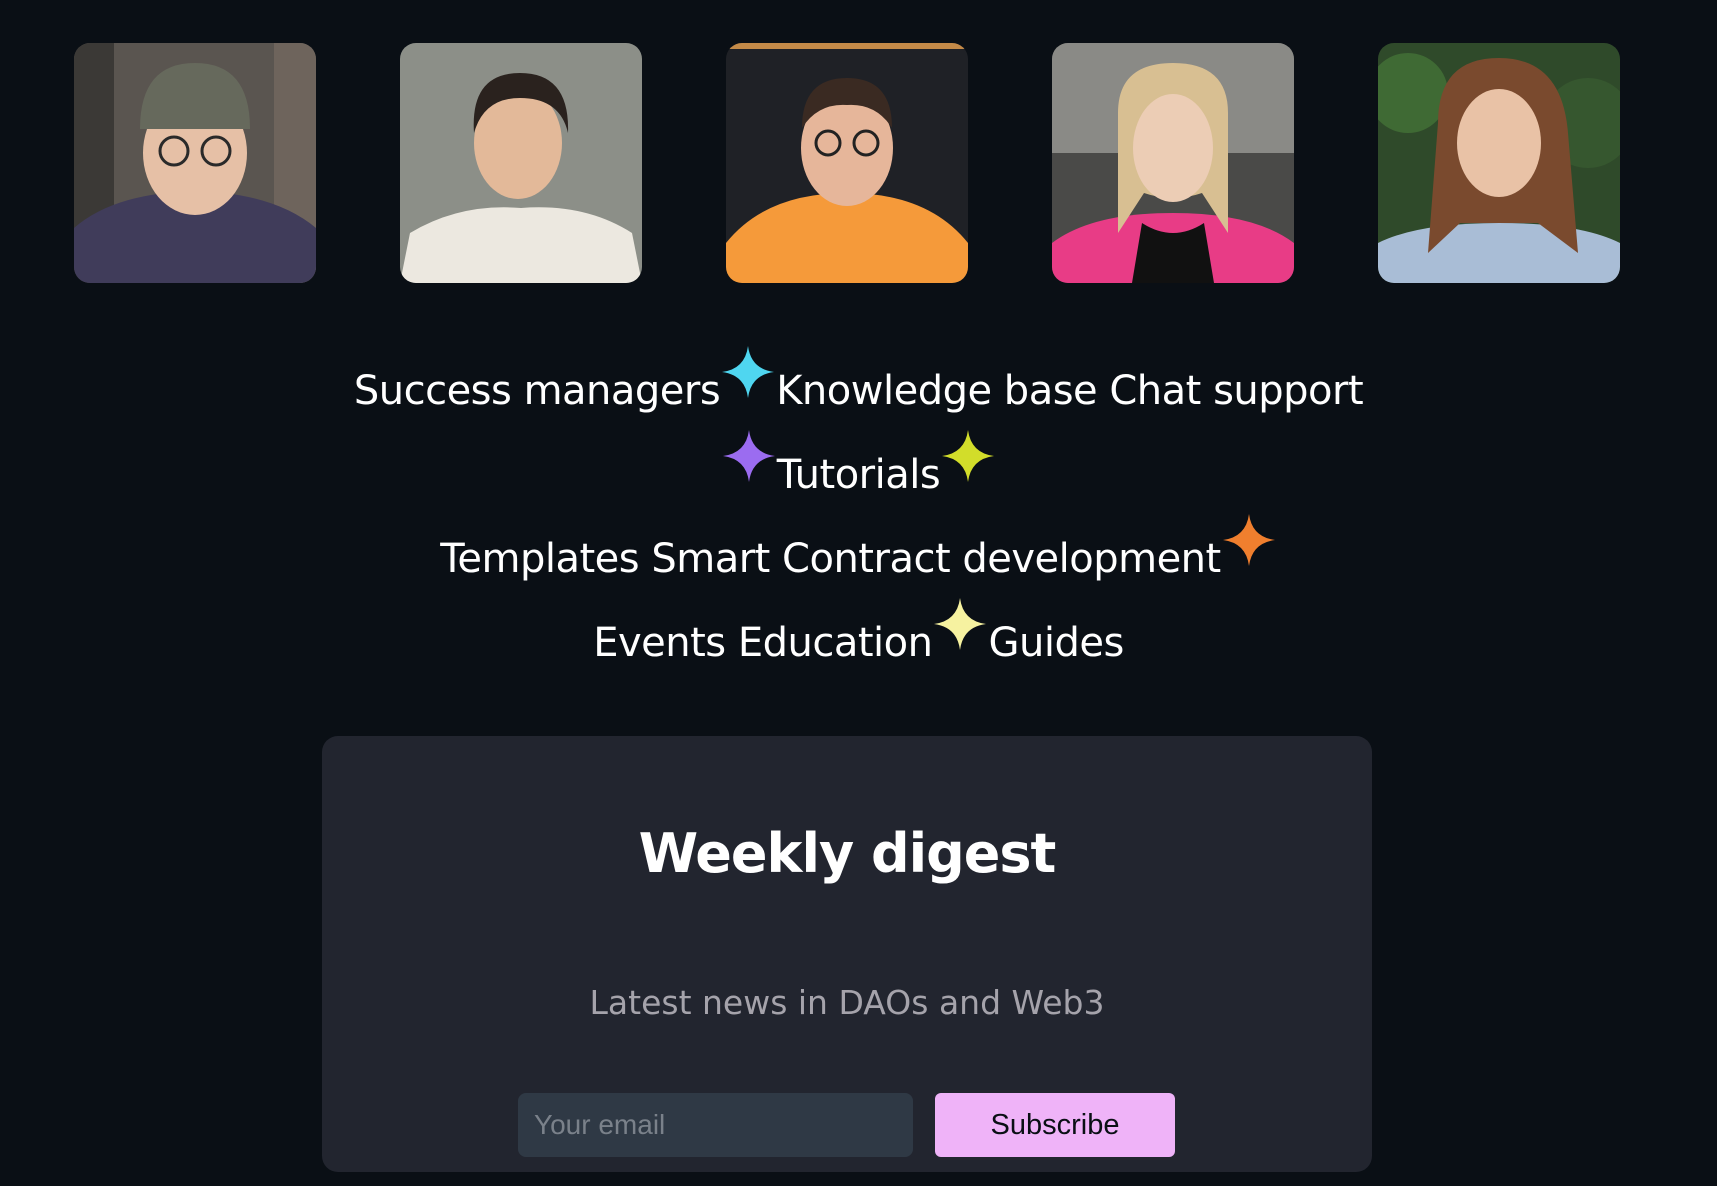  What do you see at coordinates (537, 391) in the screenshot?
I see `feature-success-managers: Success managers` at bounding box center [537, 391].